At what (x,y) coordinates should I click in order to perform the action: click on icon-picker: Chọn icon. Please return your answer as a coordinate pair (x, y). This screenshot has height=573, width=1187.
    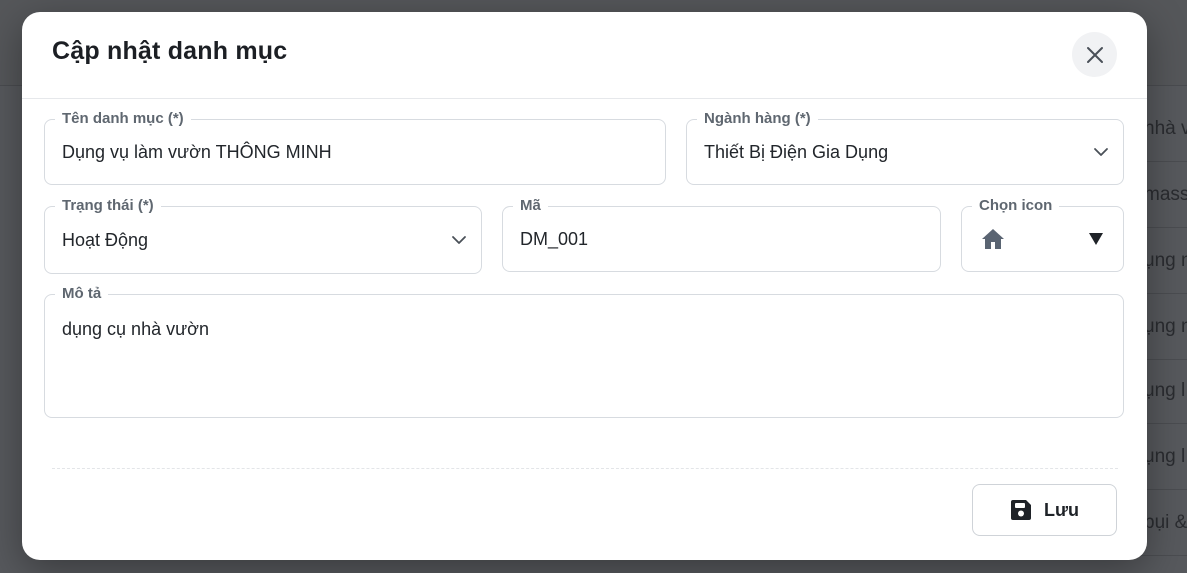
    Looking at the image, I should click on (1042, 234).